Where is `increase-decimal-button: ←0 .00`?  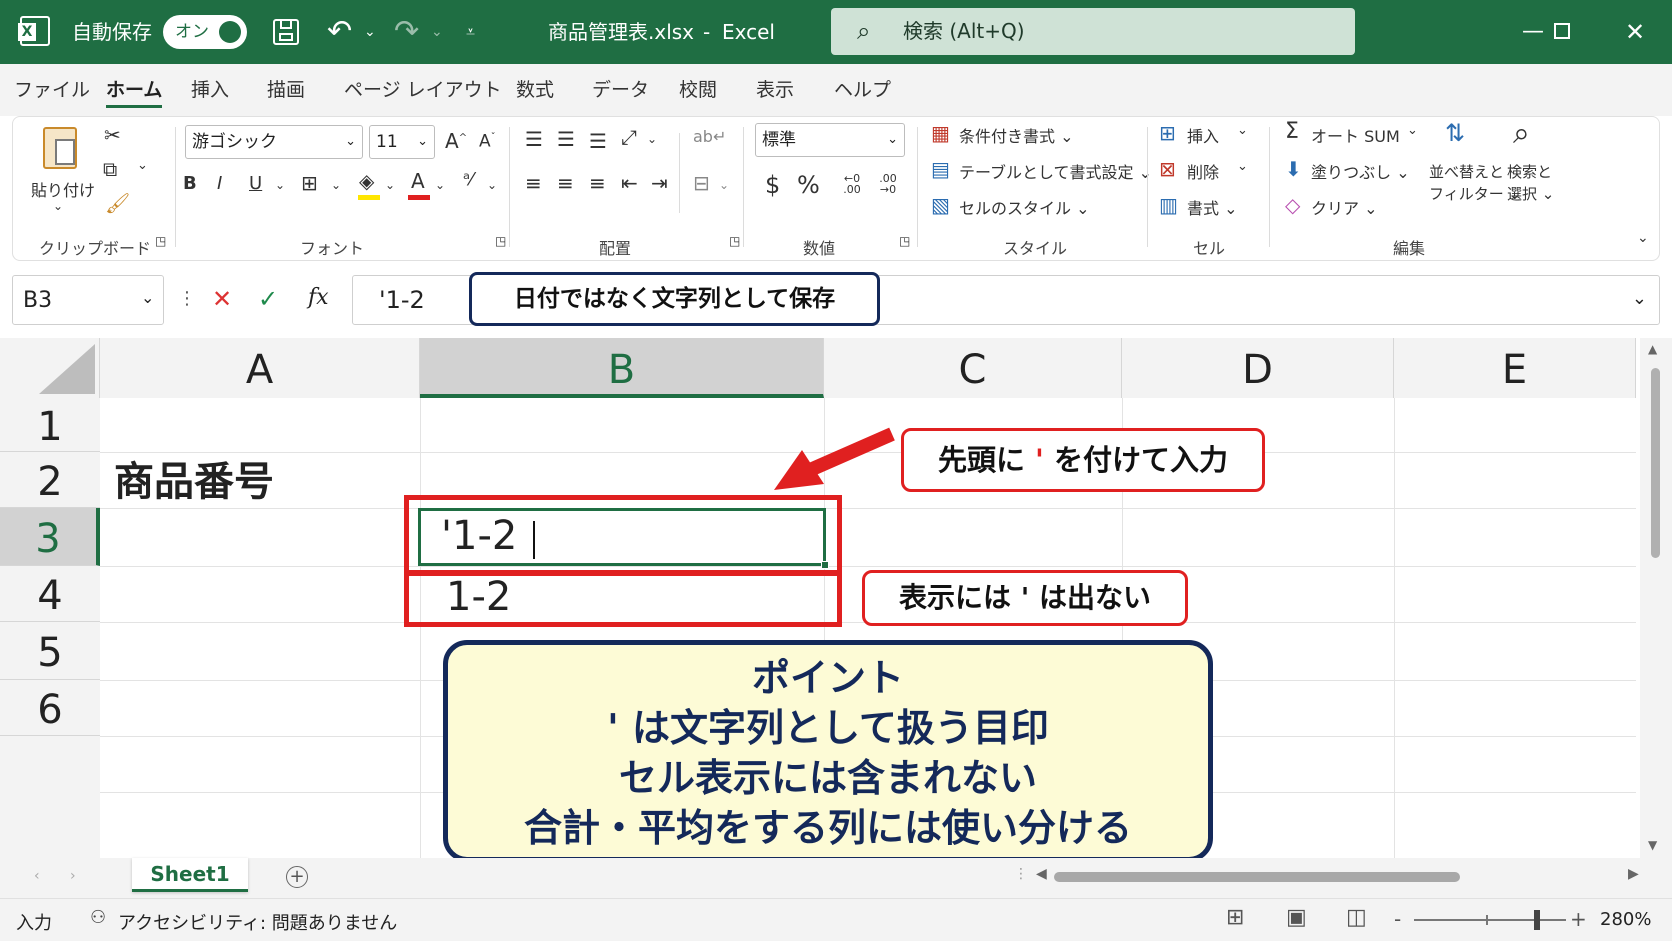 increase-decimal-button: ←0 .00 is located at coordinates (852, 184).